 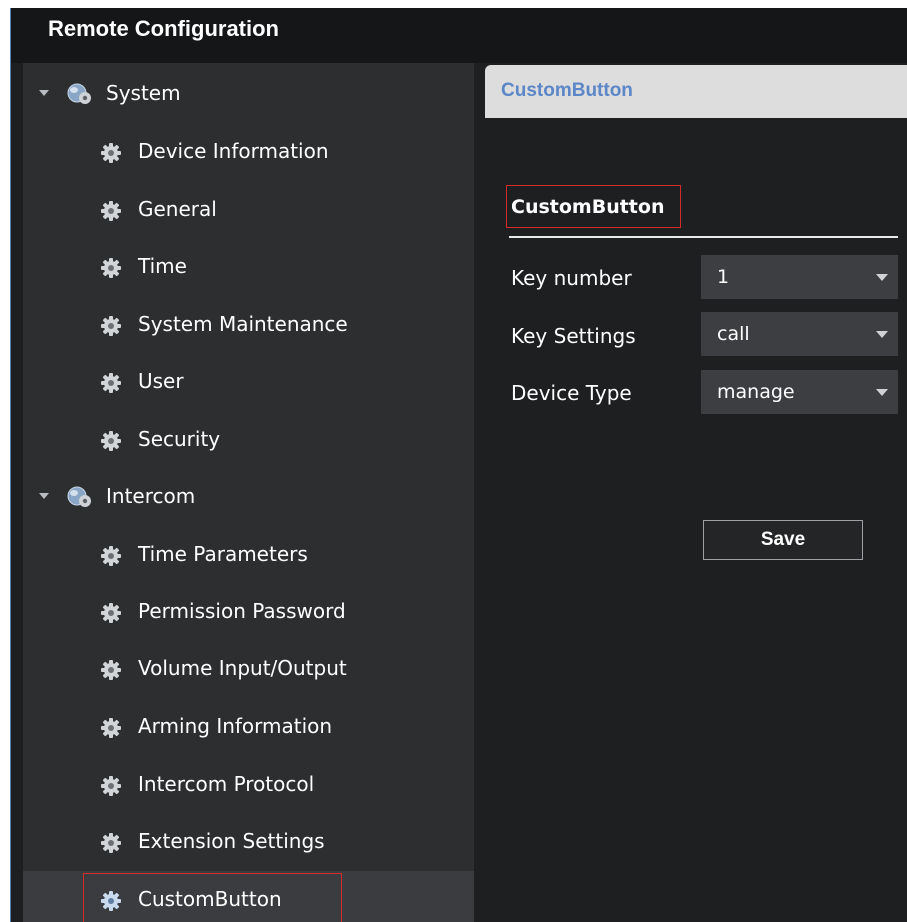 I want to click on sidebar-item-label: Time Parameters, so click(x=223, y=554).